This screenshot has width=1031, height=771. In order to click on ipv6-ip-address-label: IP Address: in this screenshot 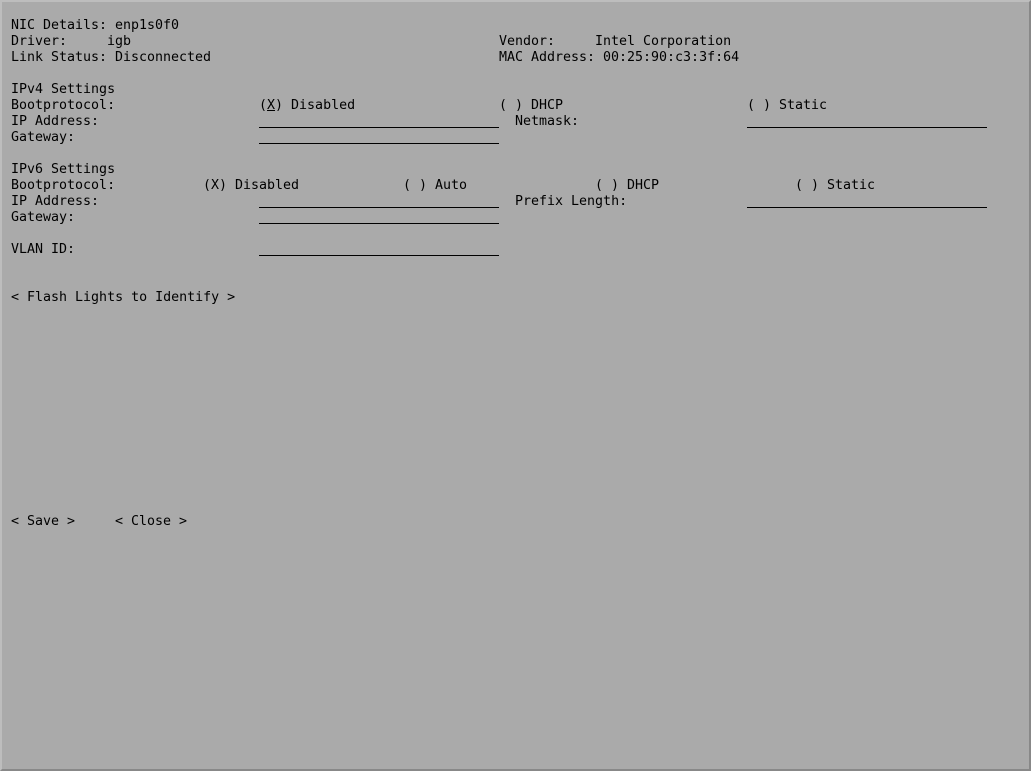, I will do `click(55, 201)`.